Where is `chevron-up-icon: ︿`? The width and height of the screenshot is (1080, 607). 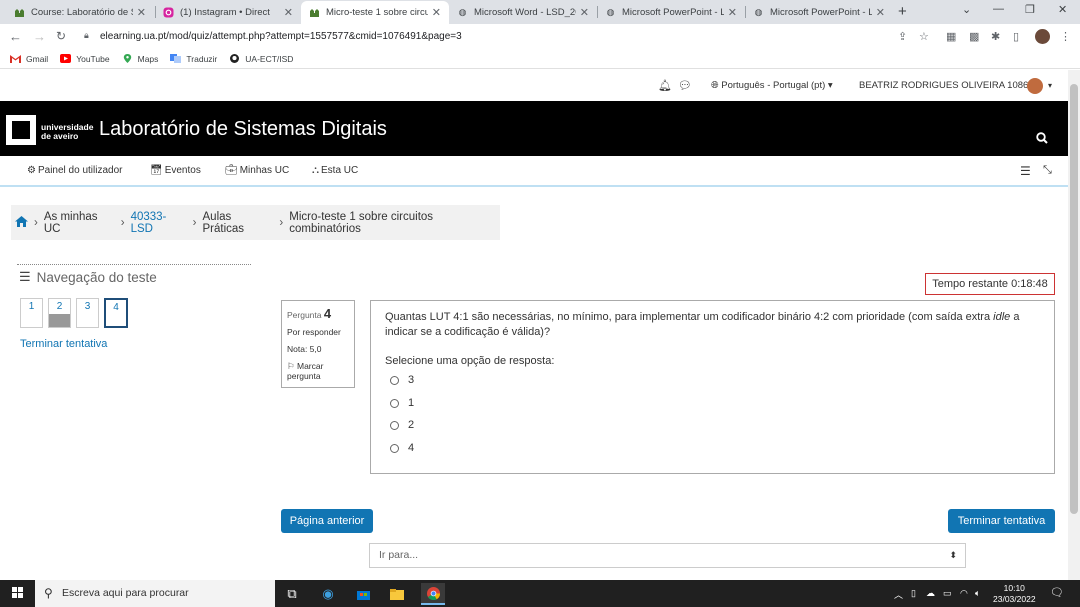 chevron-up-icon: ︿ is located at coordinates (898, 594).